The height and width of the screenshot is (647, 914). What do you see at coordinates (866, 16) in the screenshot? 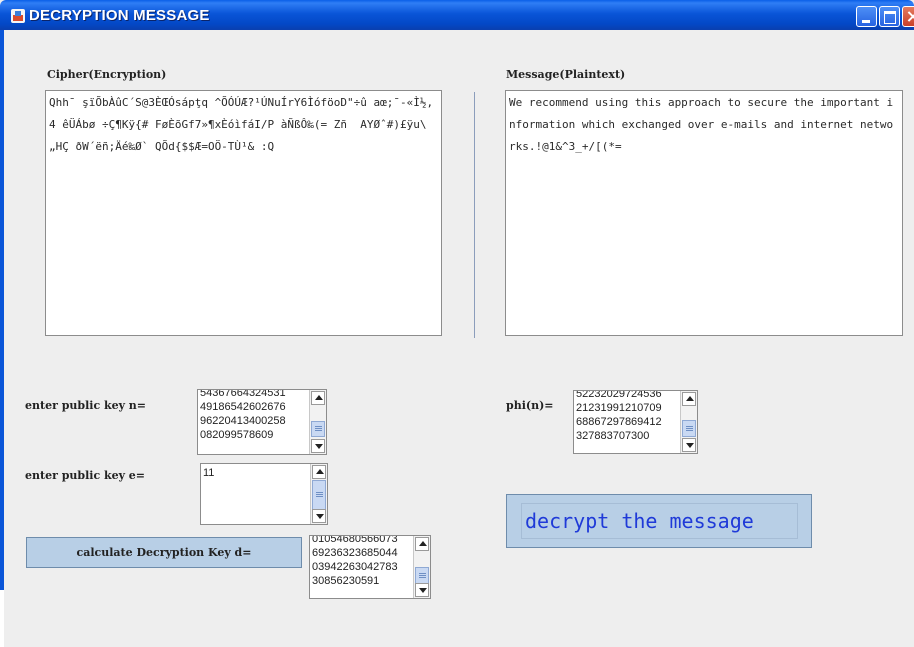
I see `minimize-button` at bounding box center [866, 16].